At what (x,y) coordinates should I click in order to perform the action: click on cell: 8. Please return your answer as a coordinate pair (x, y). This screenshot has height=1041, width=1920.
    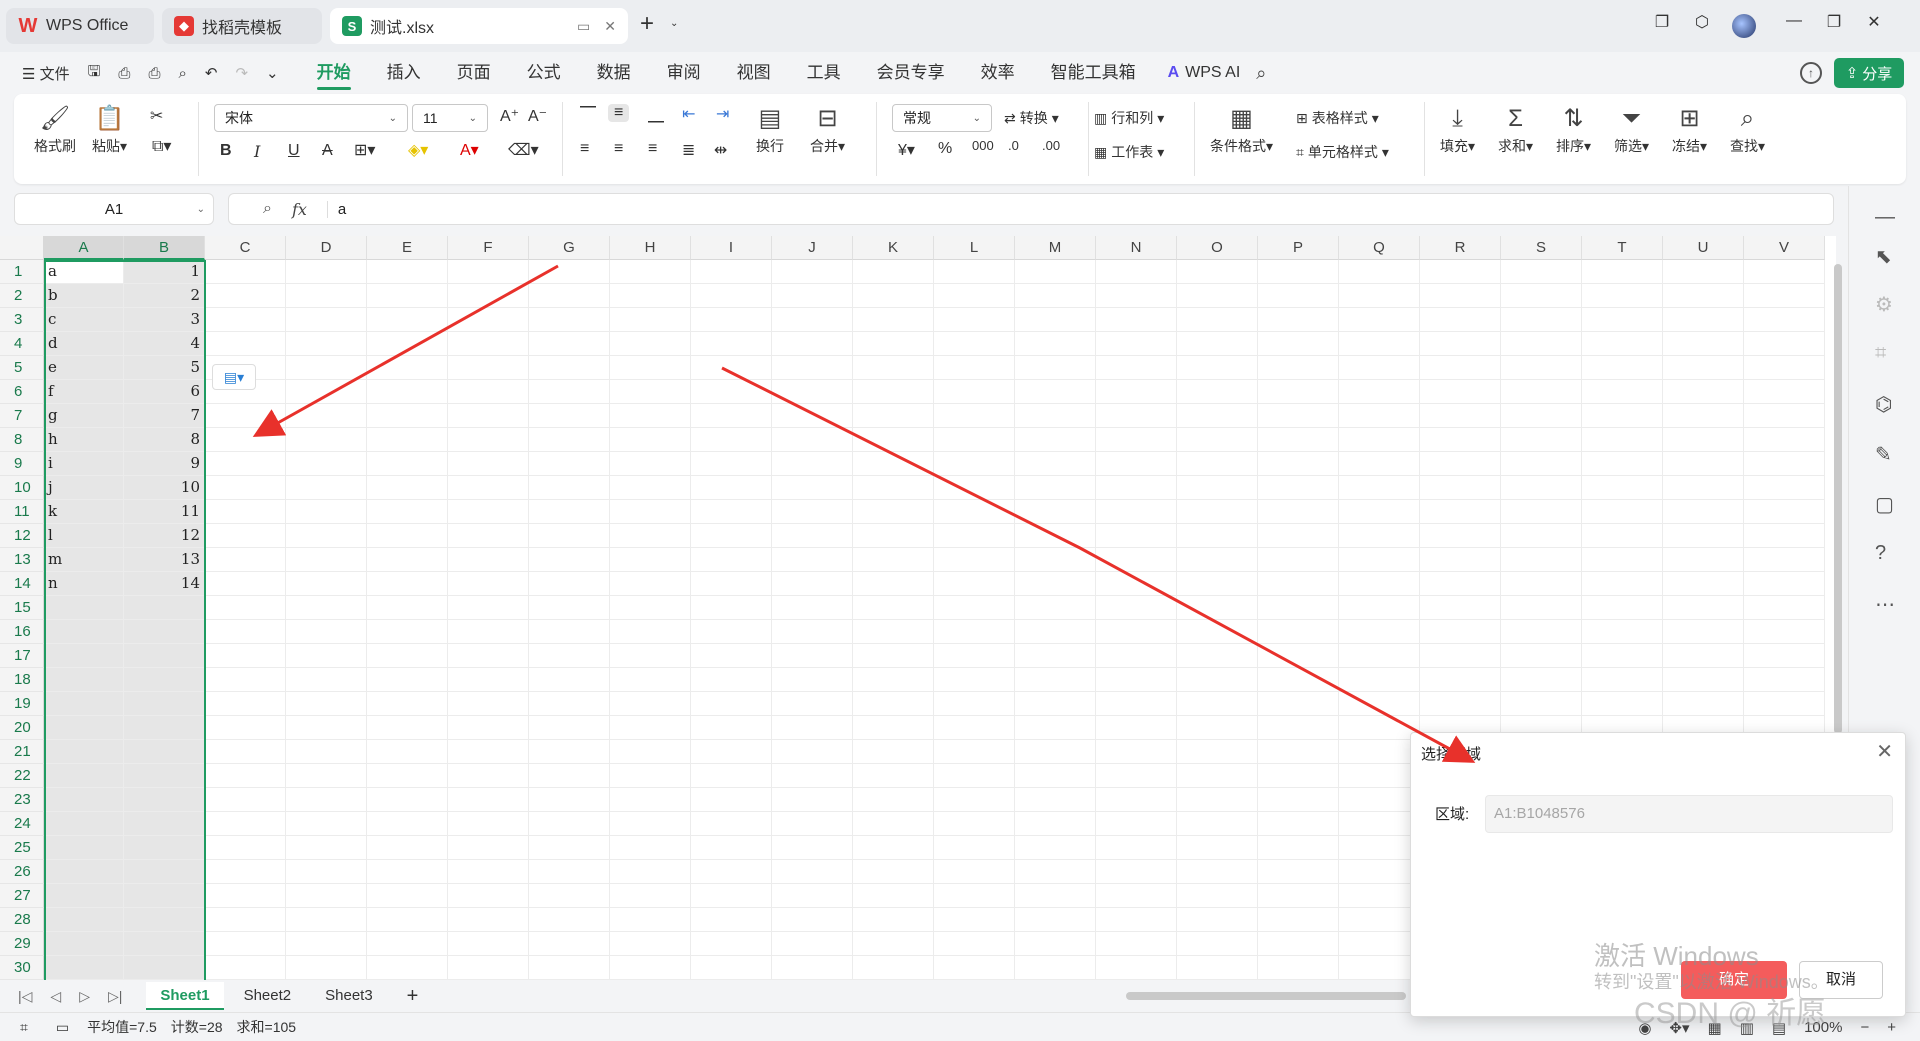
    Looking at the image, I should click on (164, 440).